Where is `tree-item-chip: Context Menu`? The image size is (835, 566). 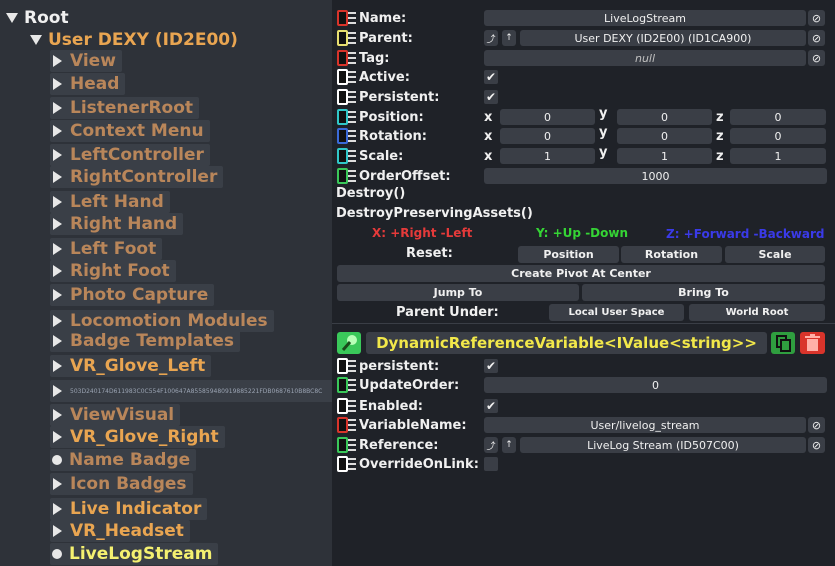 tree-item-chip: Context Menu is located at coordinates (130, 131).